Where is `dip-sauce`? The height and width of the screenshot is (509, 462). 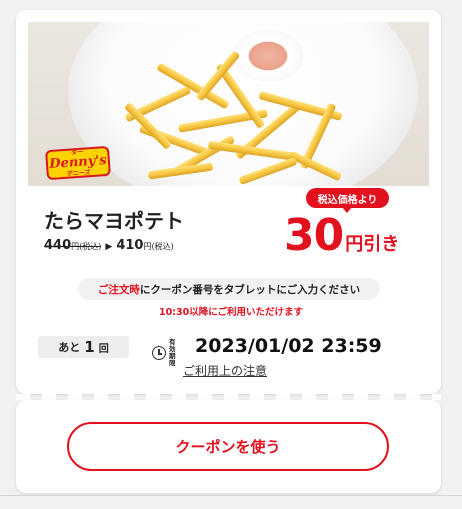
dip-sauce is located at coordinates (268, 56).